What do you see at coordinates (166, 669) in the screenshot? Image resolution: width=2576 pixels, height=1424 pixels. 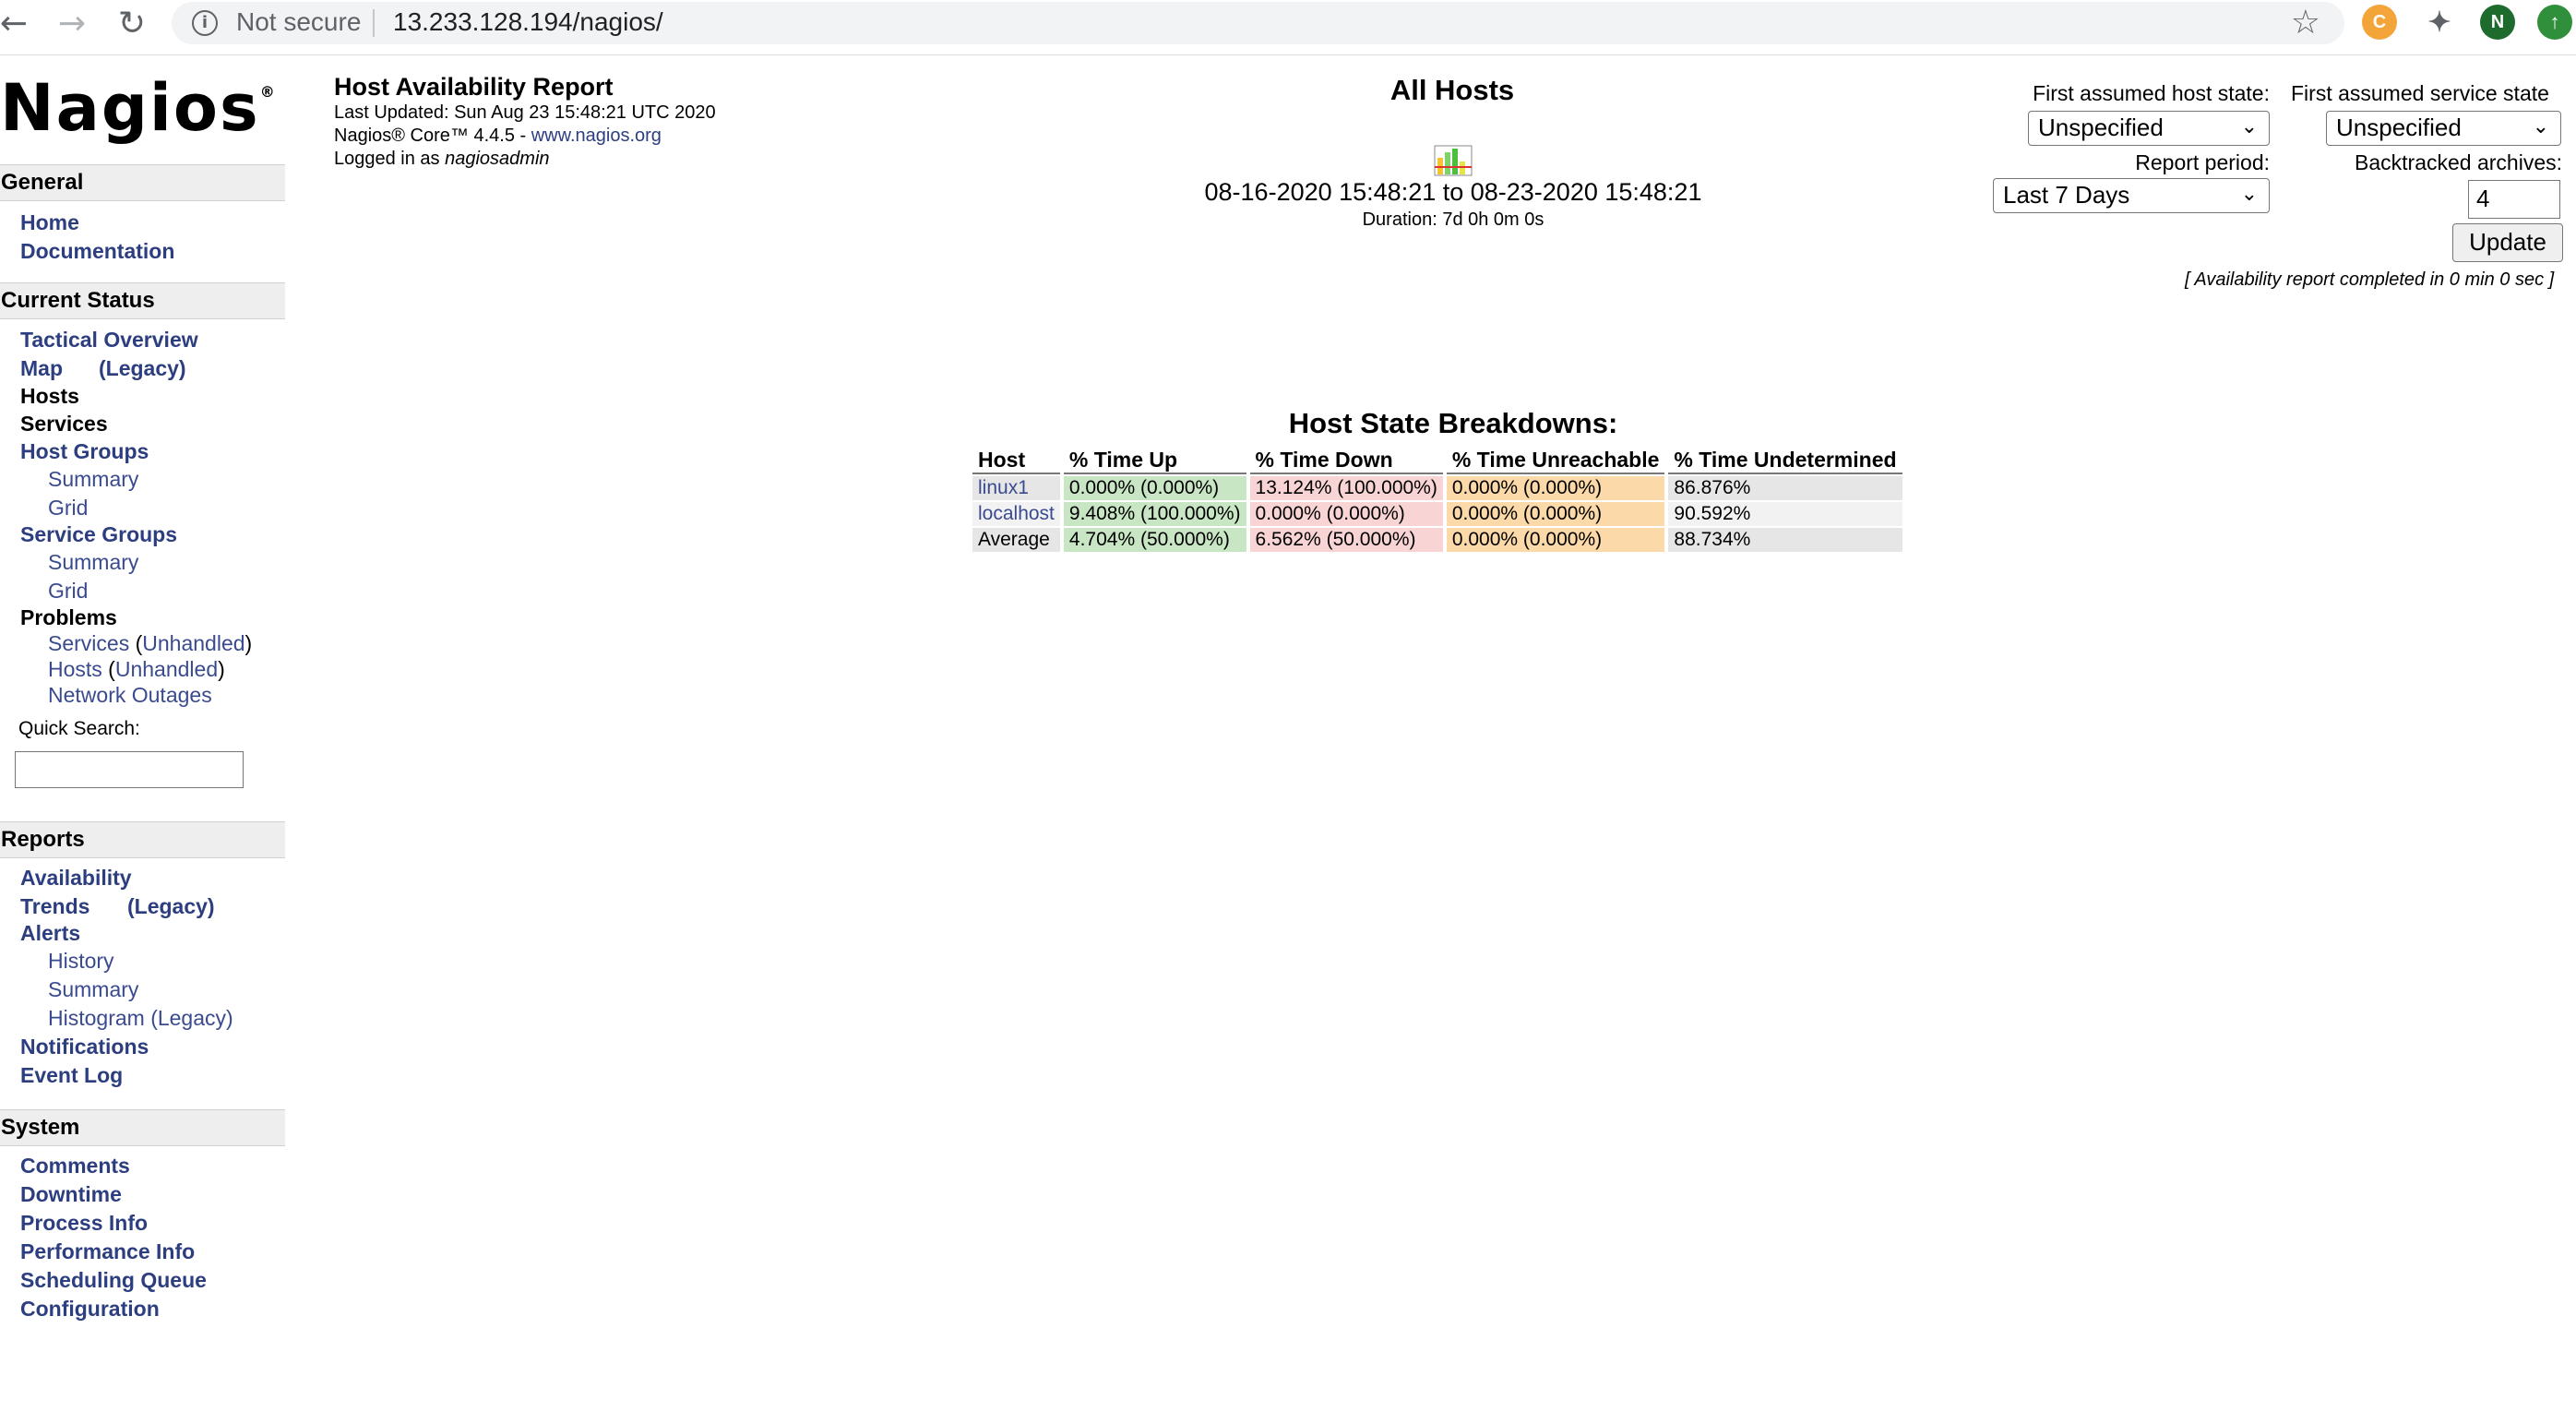 I see `nav-hosts-unhandled: Unhandled` at bounding box center [166, 669].